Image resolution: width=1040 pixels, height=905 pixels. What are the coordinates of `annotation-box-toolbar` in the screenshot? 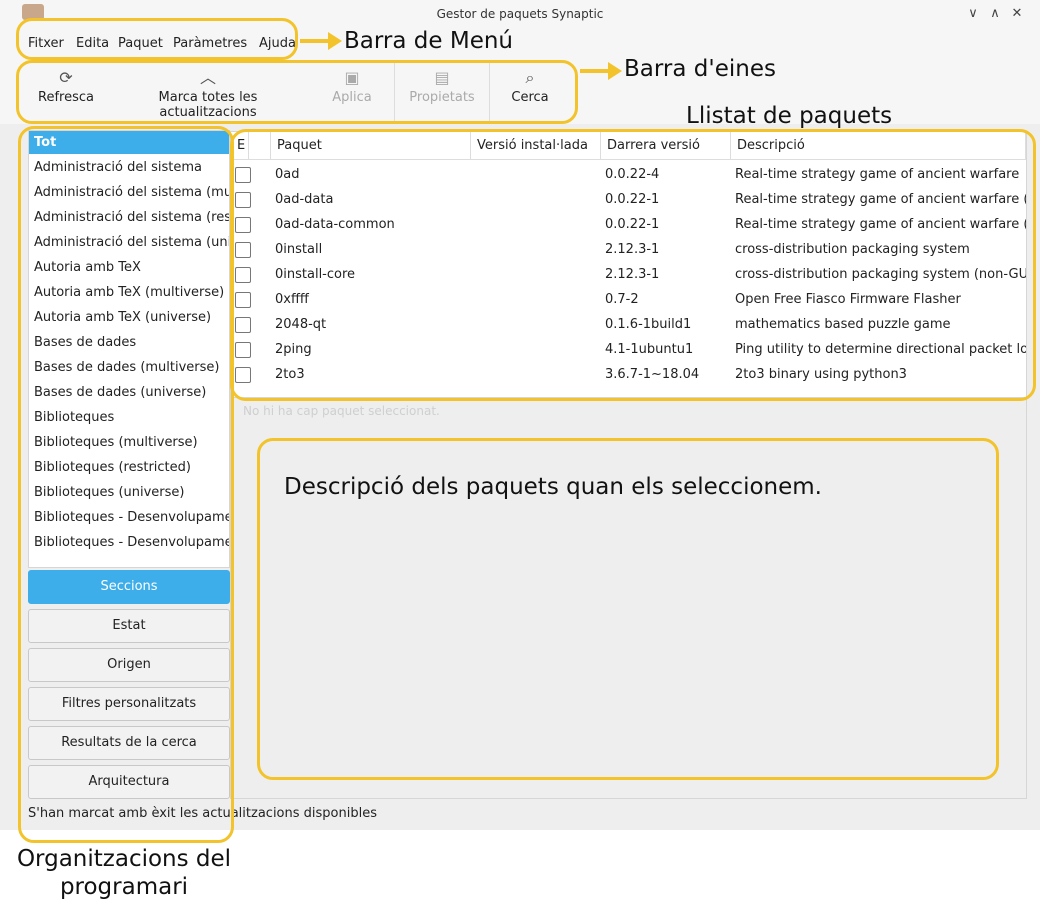 It's located at (297, 92).